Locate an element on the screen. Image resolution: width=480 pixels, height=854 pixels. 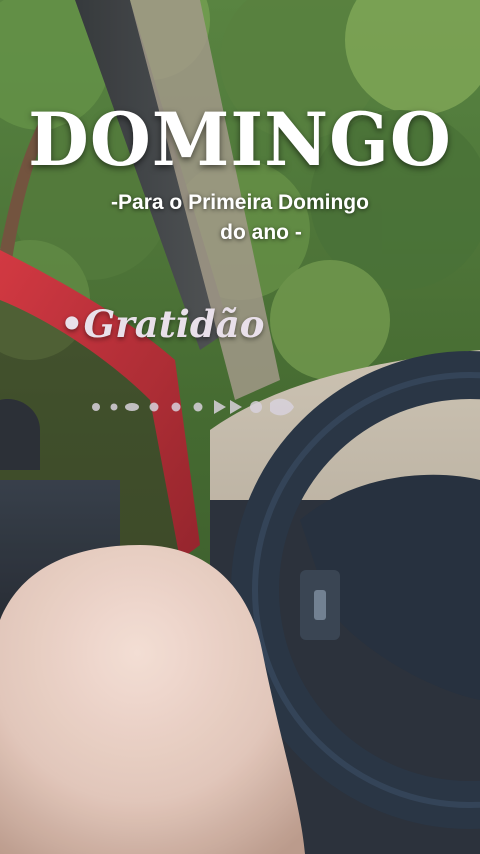
title-domingo: DOMINGO is located at coordinates (240, 139).